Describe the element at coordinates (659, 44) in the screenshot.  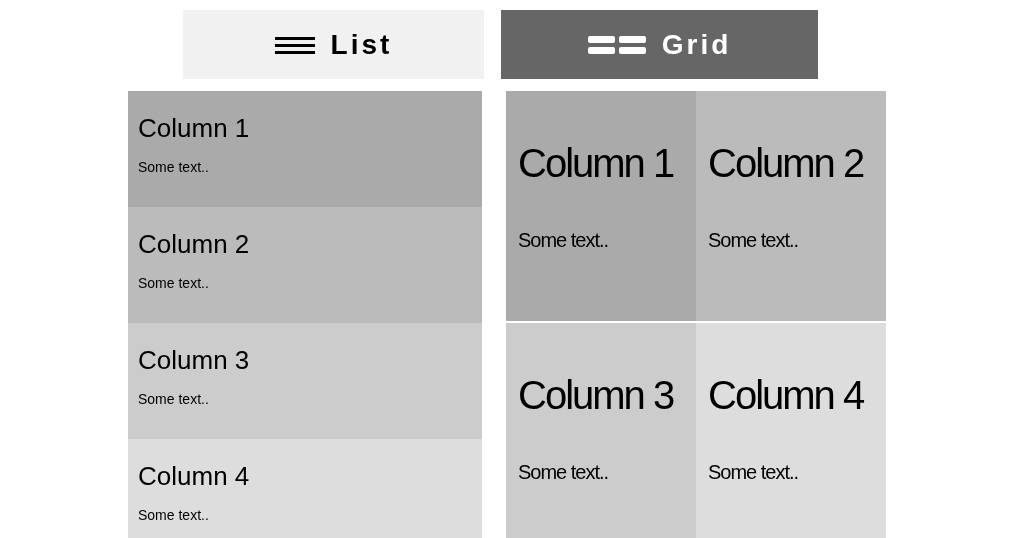
I see `grid-view-button: Grid` at that location.